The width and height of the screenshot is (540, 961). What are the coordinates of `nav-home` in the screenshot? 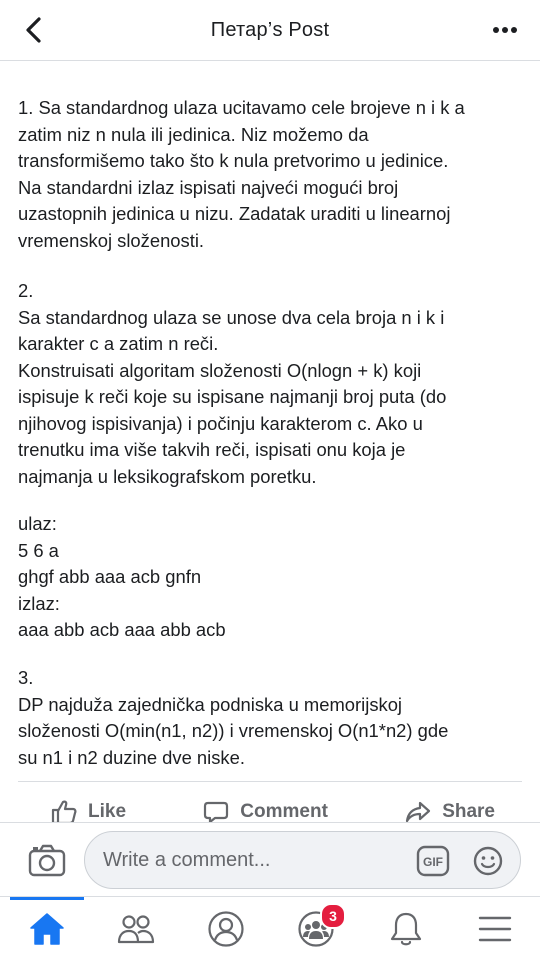 It's located at (47, 929).